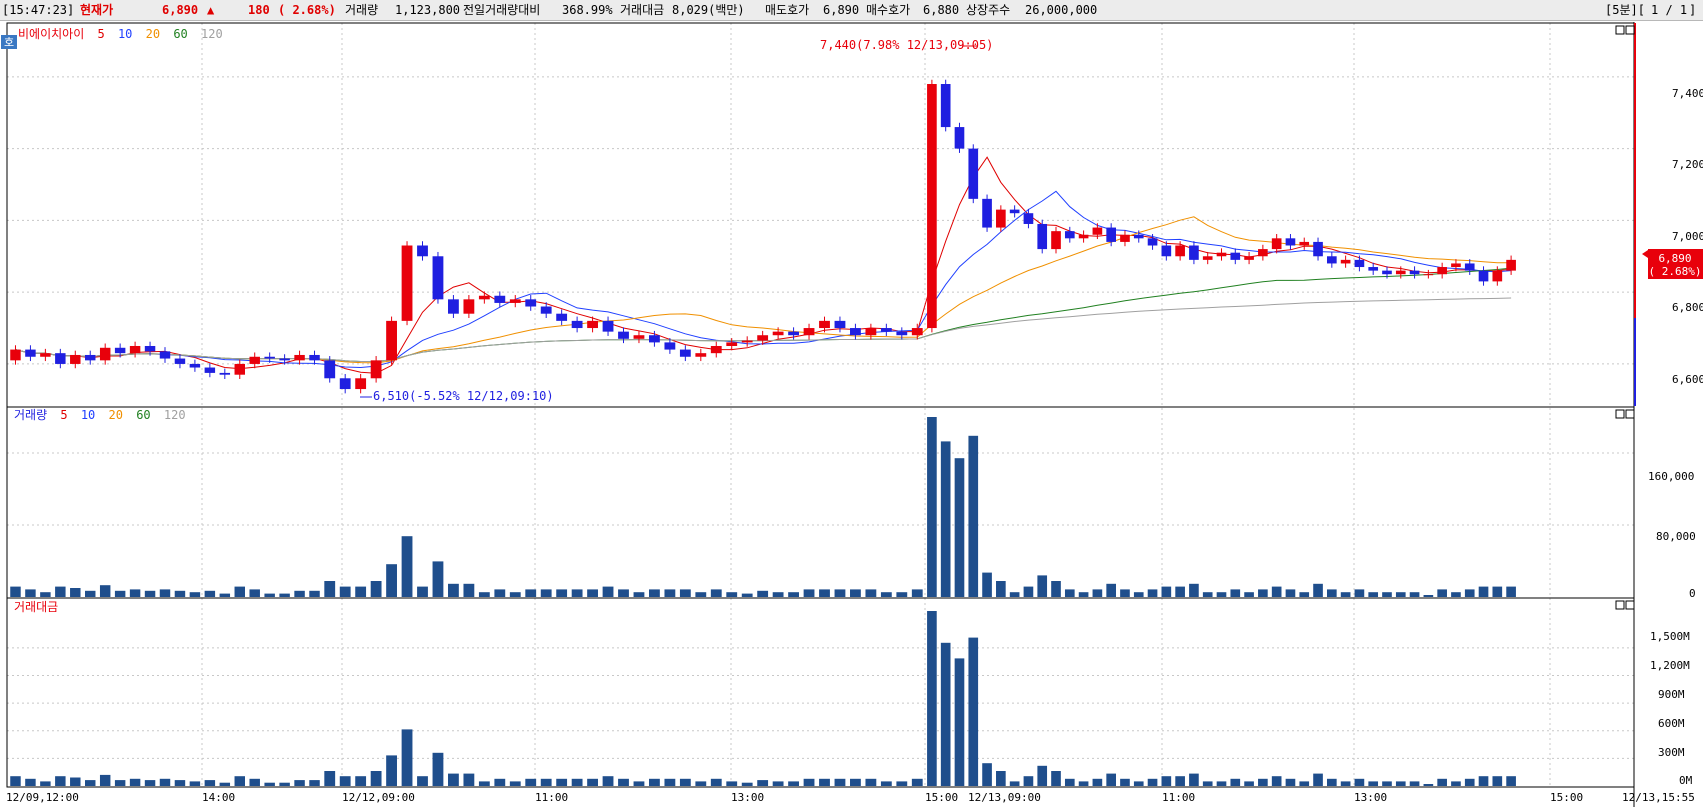 The height and width of the screenshot is (807, 1703). What do you see at coordinates (941, 797) in the screenshot?
I see `x-label-5: 15:00` at bounding box center [941, 797].